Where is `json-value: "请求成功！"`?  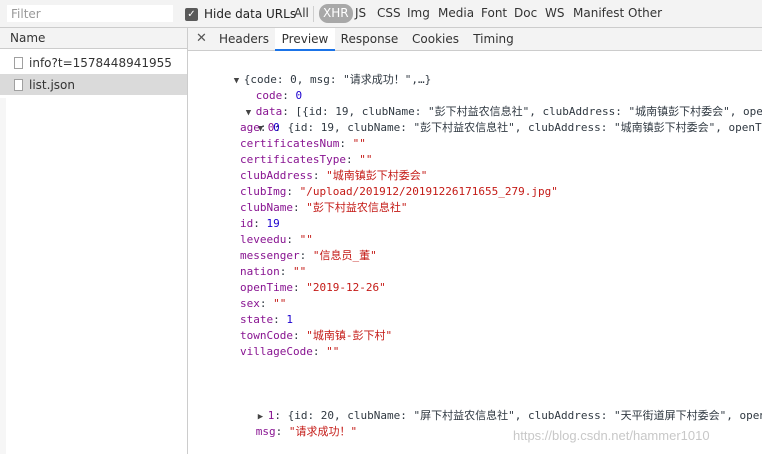
json-value: "请求成功！" is located at coordinates (323, 431).